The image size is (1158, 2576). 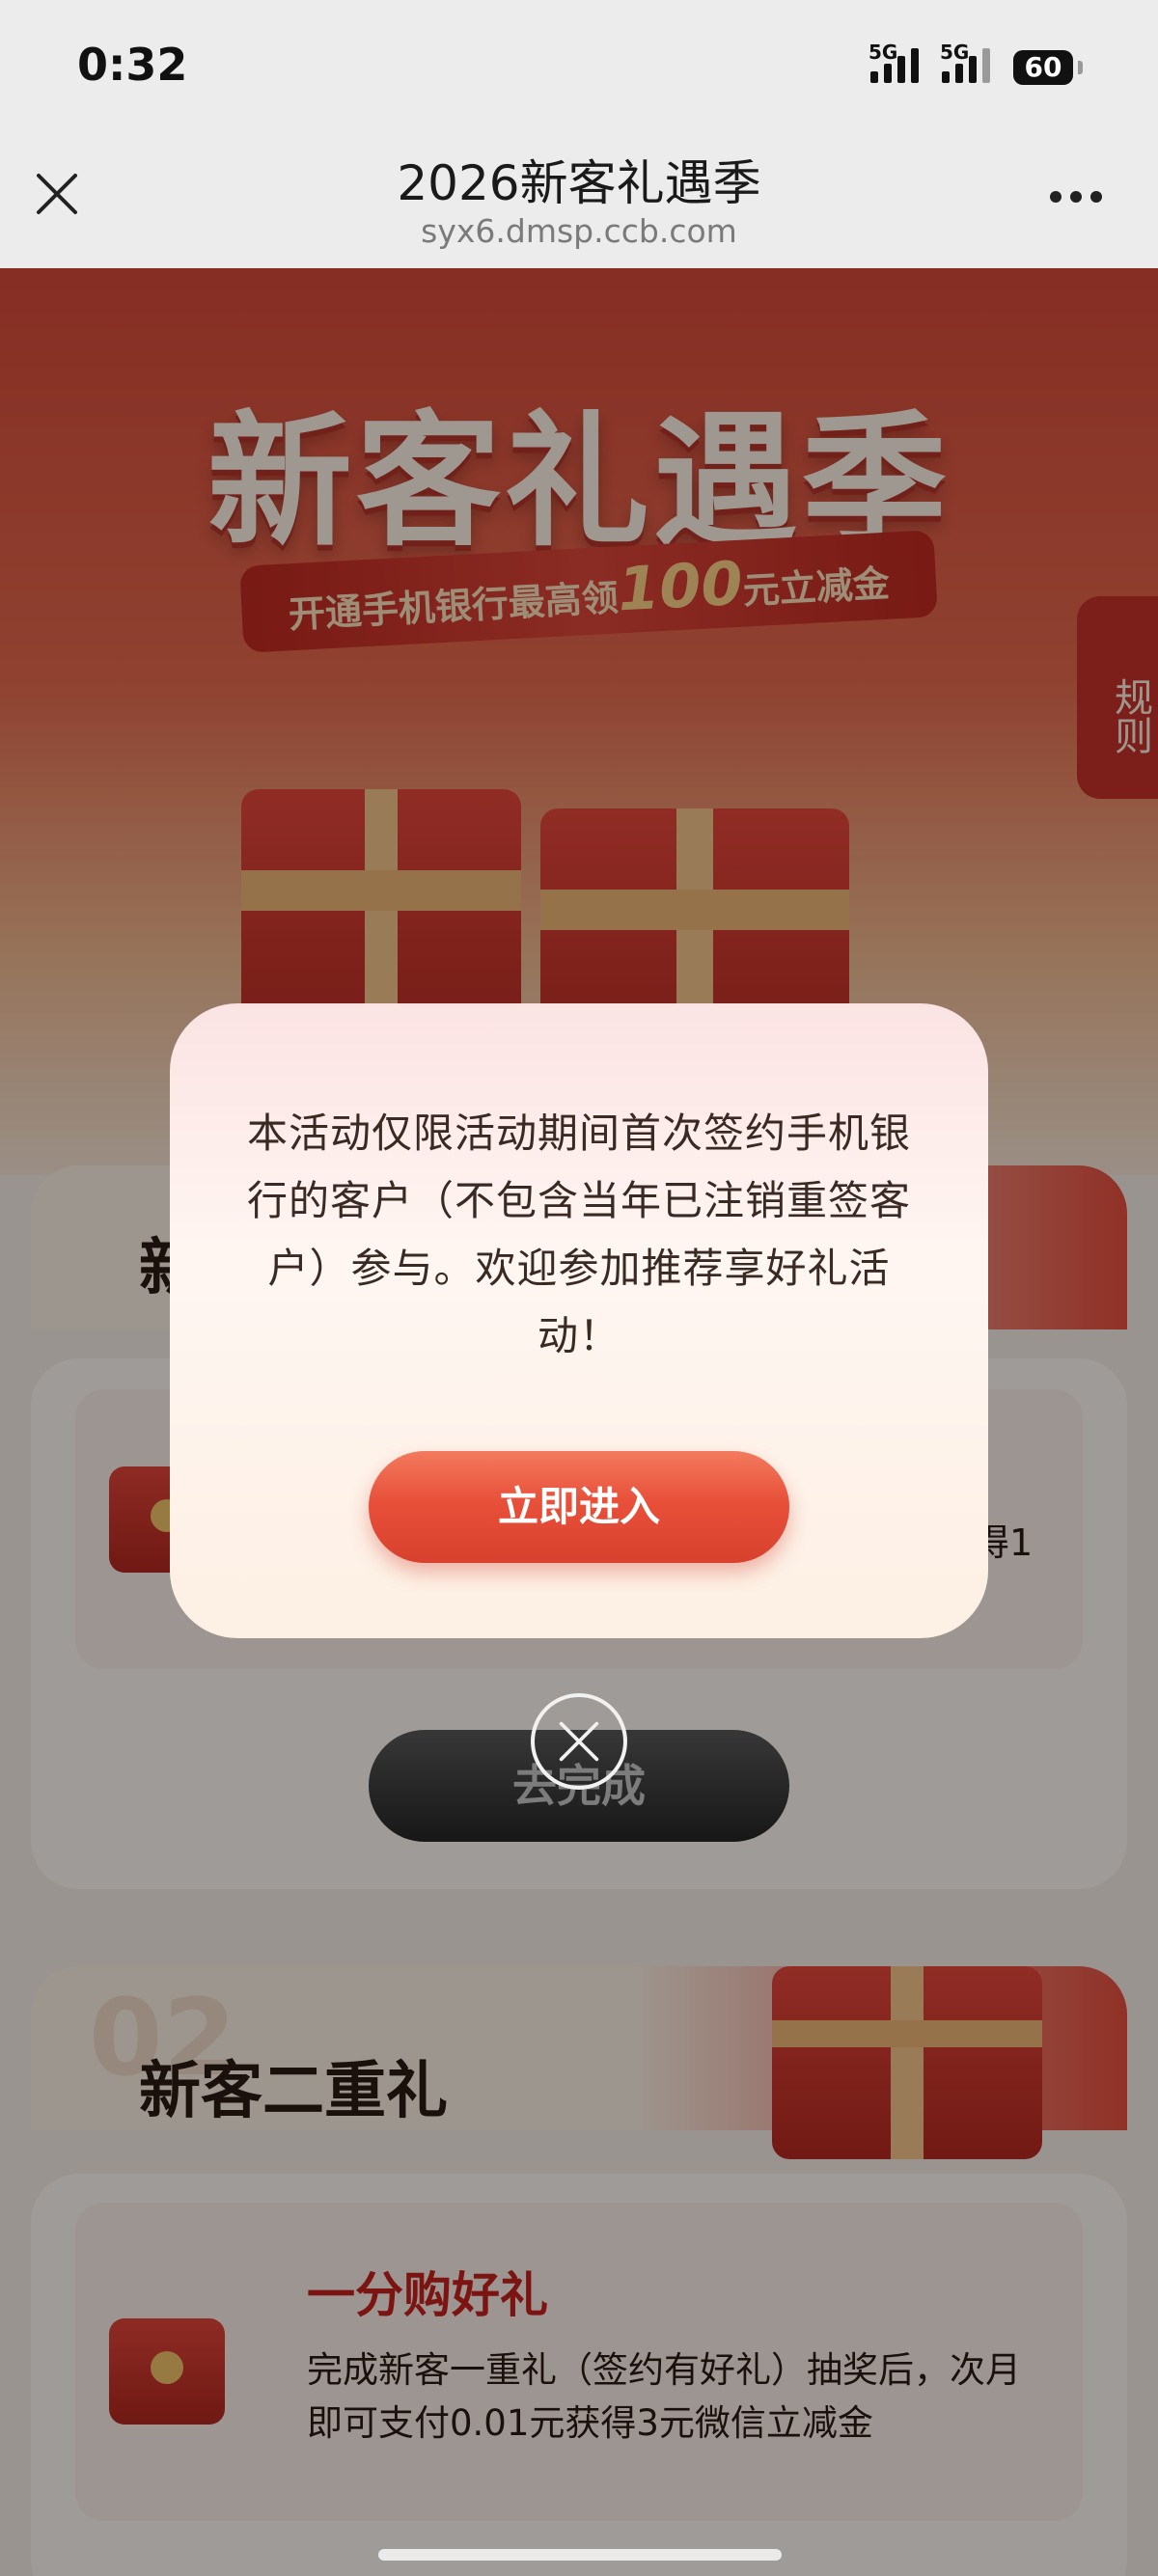 What do you see at coordinates (579, 183) in the screenshot?
I see `page-title: 2026新客礼遇季` at bounding box center [579, 183].